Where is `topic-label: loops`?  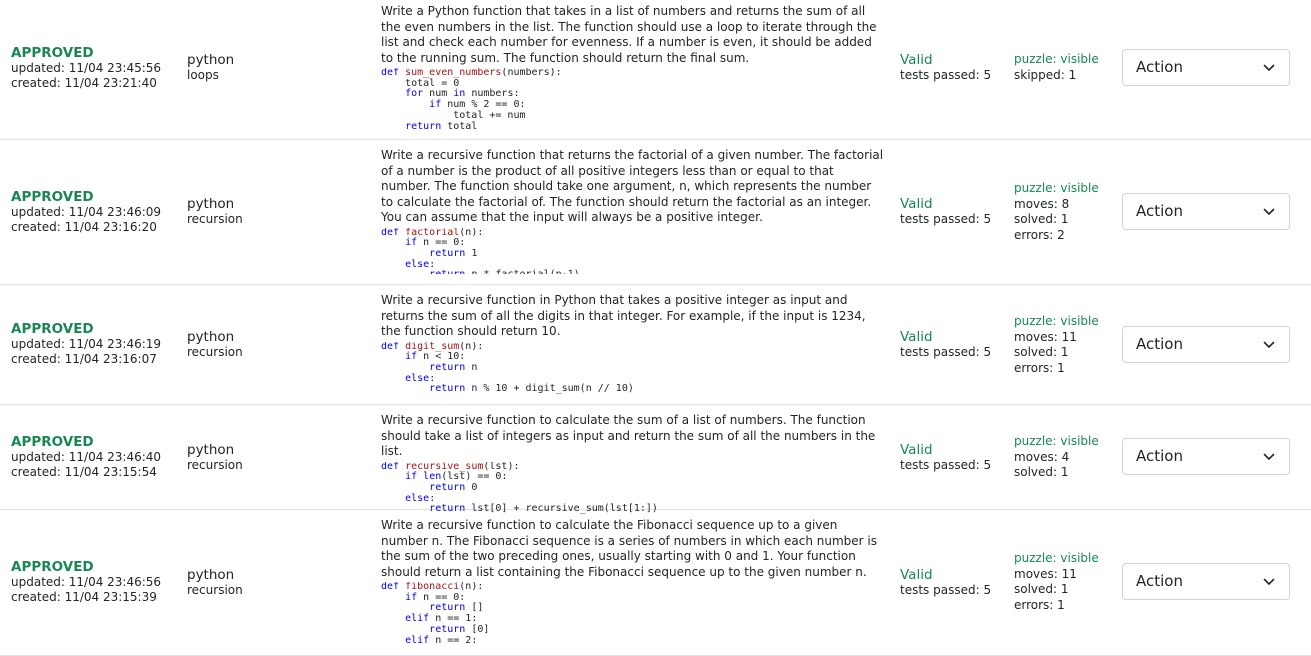
topic-label: loops is located at coordinates (203, 75).